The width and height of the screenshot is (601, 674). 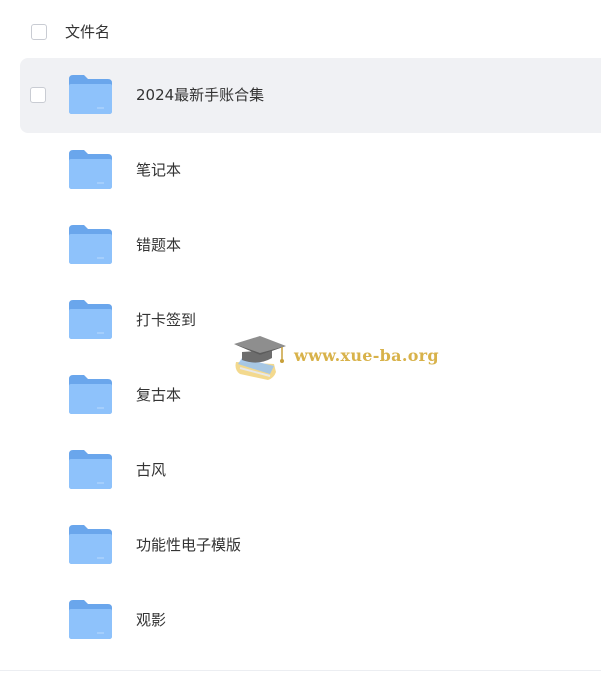 What do you see at coordinates (300, 620) in the screenshot?
I see `file-row: 观影` at bounding box center [300, 620].